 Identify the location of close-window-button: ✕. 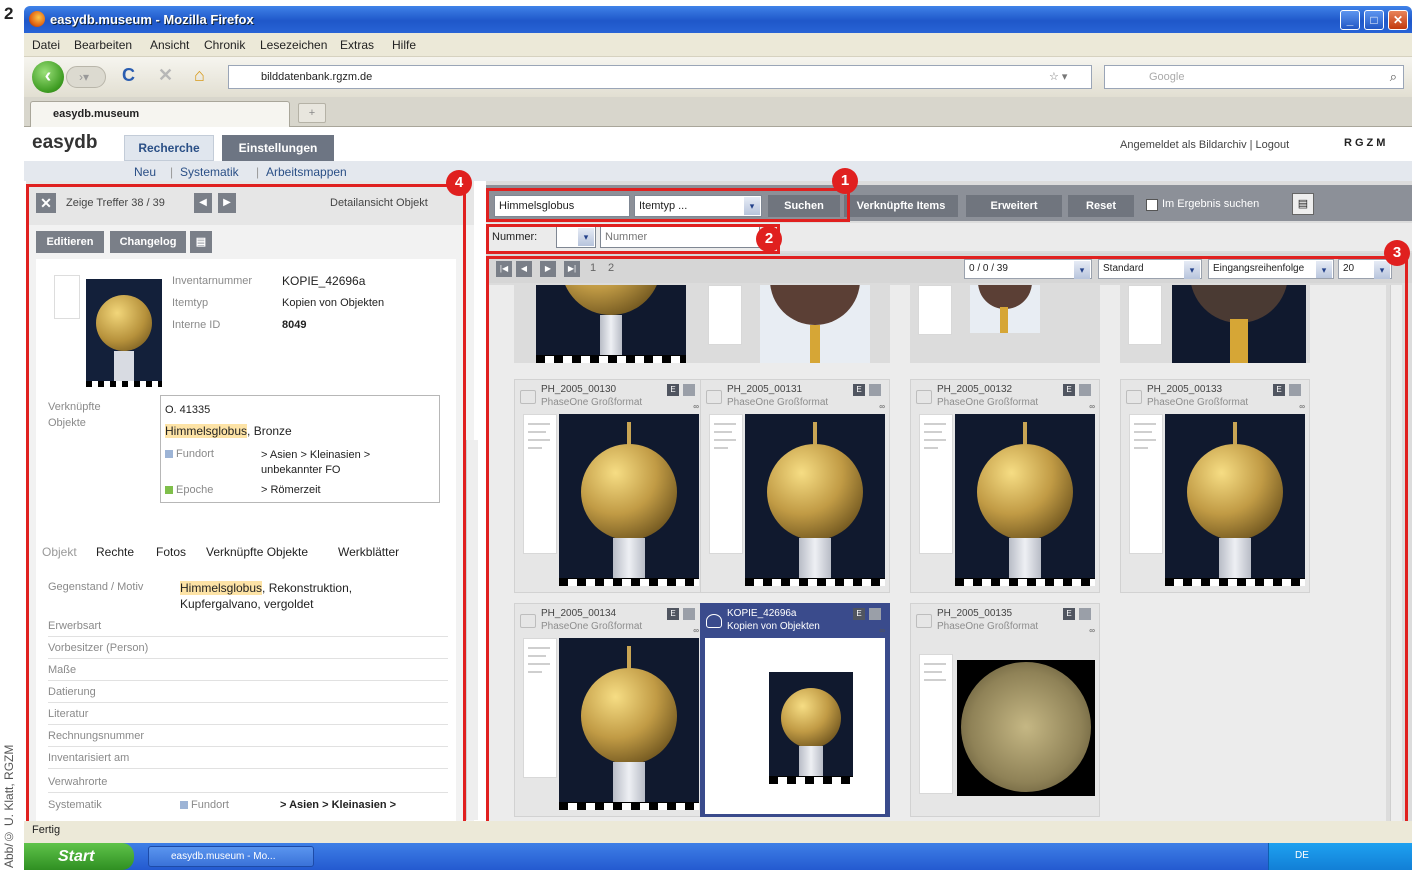
(1398, 20).